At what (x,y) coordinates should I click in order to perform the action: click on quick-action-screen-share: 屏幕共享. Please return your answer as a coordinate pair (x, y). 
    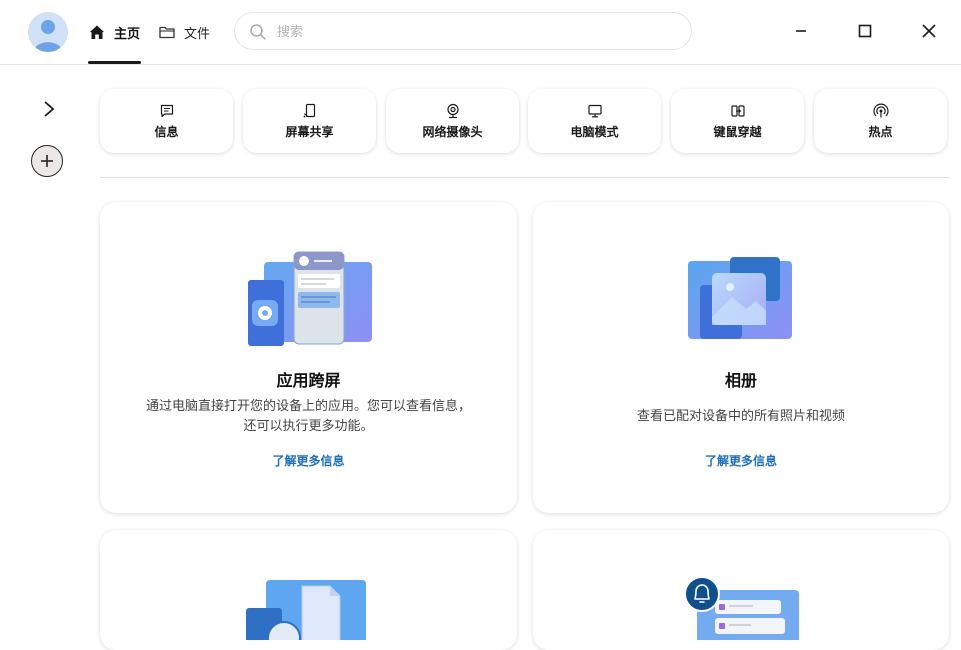
    Looking at the image, I should click on (309, 121).